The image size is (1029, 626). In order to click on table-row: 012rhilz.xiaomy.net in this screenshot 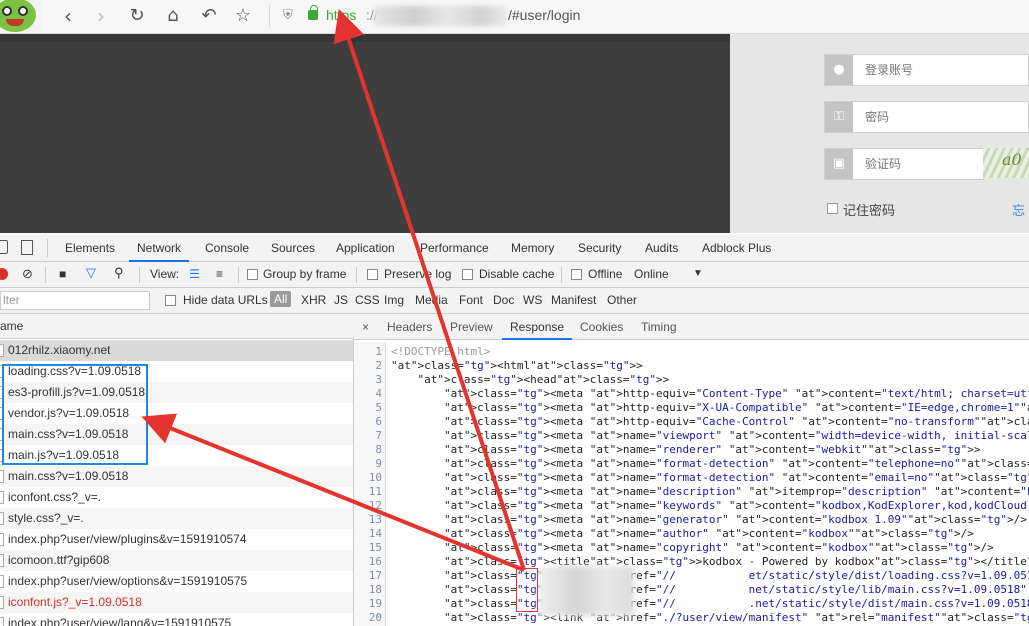, I will do `click(176, 350)`.